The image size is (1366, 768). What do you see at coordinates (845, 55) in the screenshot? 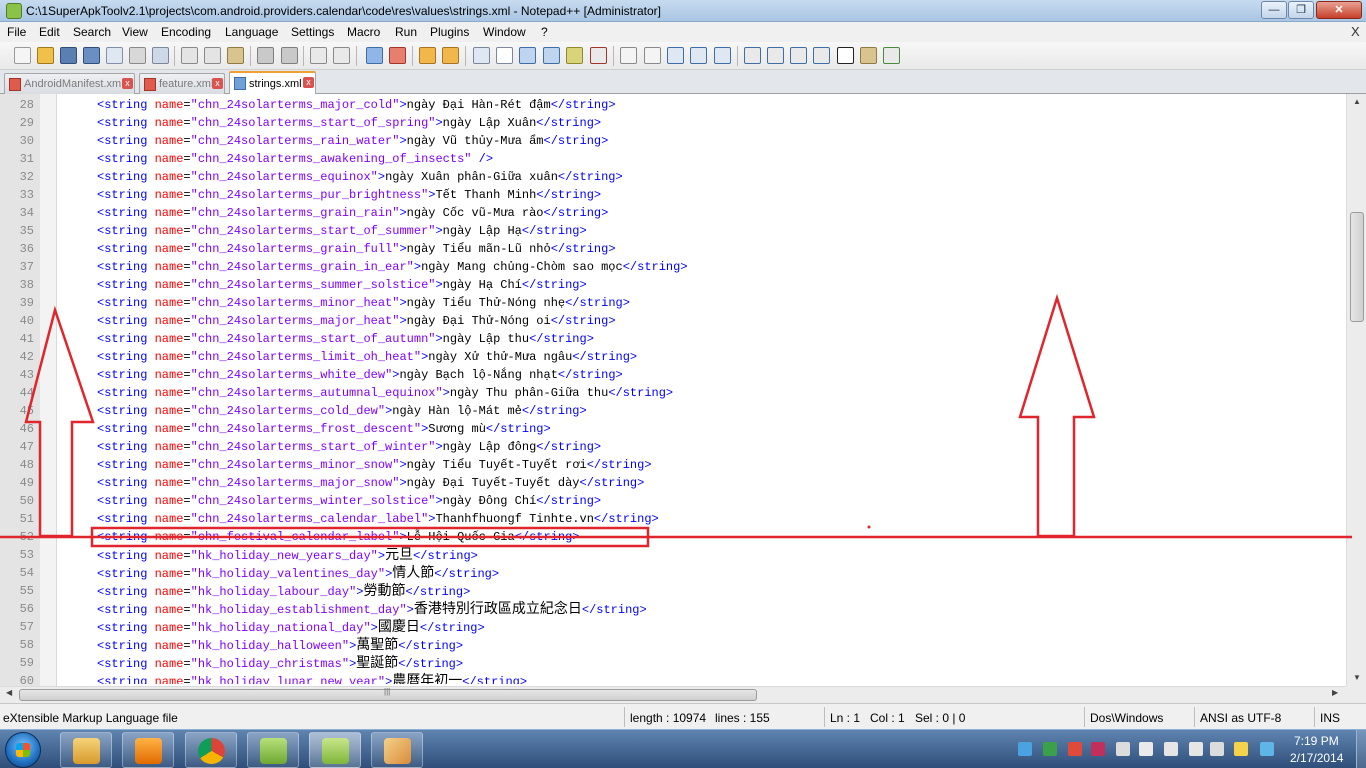
I see `spell-check-icon` at bounding box center [845, 55].